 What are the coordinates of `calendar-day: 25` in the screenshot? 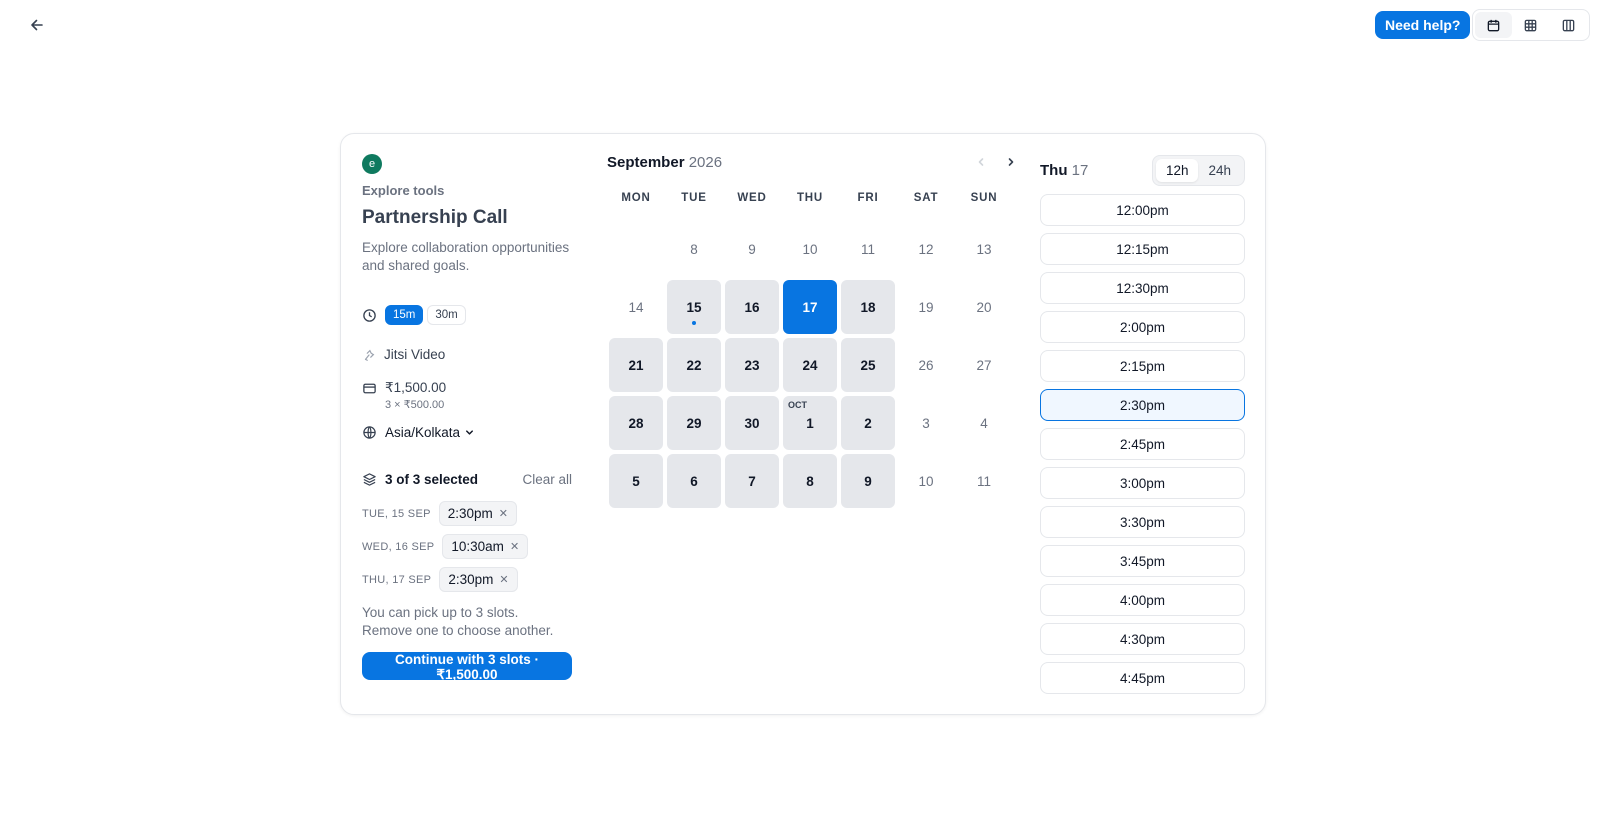 It's located at (868, 365).